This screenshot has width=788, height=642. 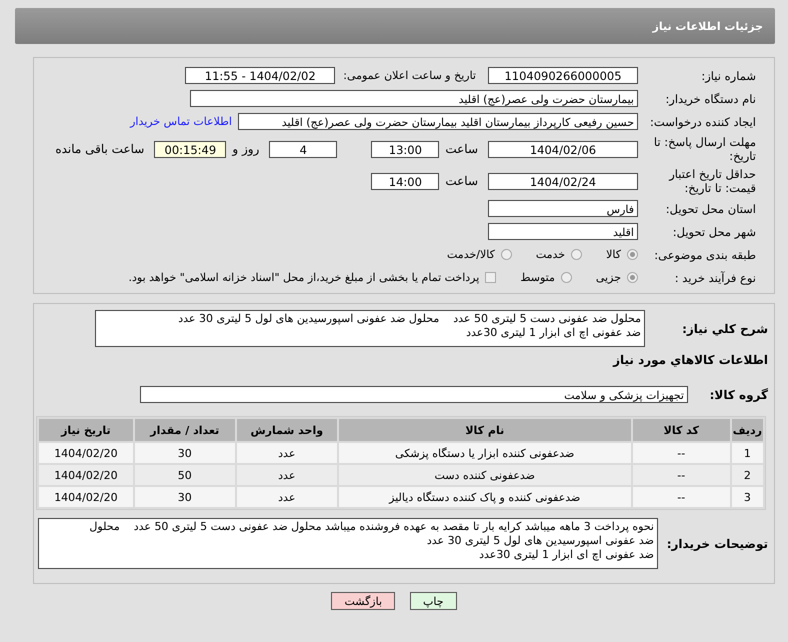 I want to click on buyer-notes-field: نحوه پرداخت 3 ماهه میباشد کرایه بار تا مقصد به عهده فروشنده میباشد محلول ضد عفونی دست 5 لیتری 50 عدد محلول ضد عفونی اسپورسیدین های لول 5 لیتری 30 عدد ضد عفونی اچ ای ابزار 1 لیتری 30عدد, so click(x=348, y=543).